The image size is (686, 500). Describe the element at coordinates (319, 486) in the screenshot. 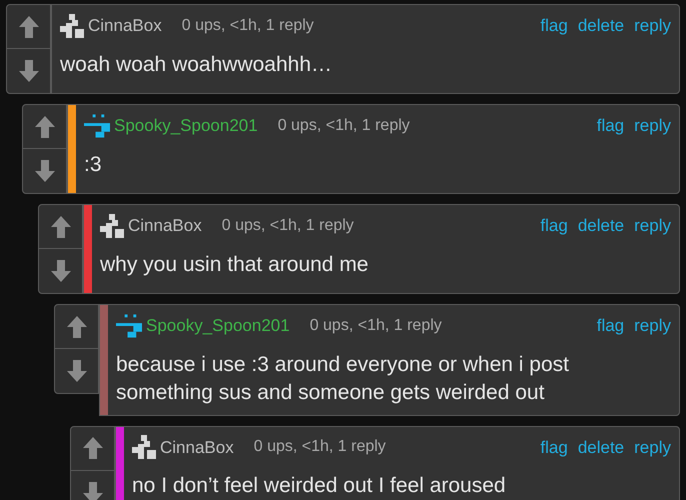

I see `comment-text: no I don’t feel weirded out I feel aroused` at that location.